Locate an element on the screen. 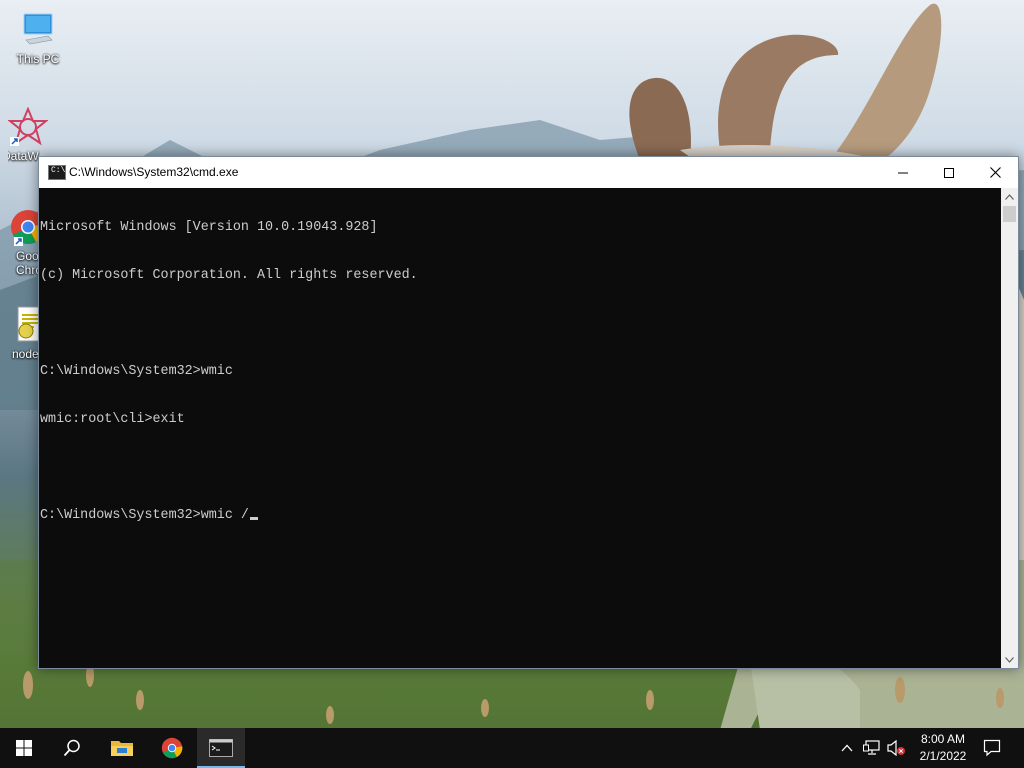 Image resolution: width=1024 pixels, height=768 pixels. start-button is located at coordinates (24, 748).